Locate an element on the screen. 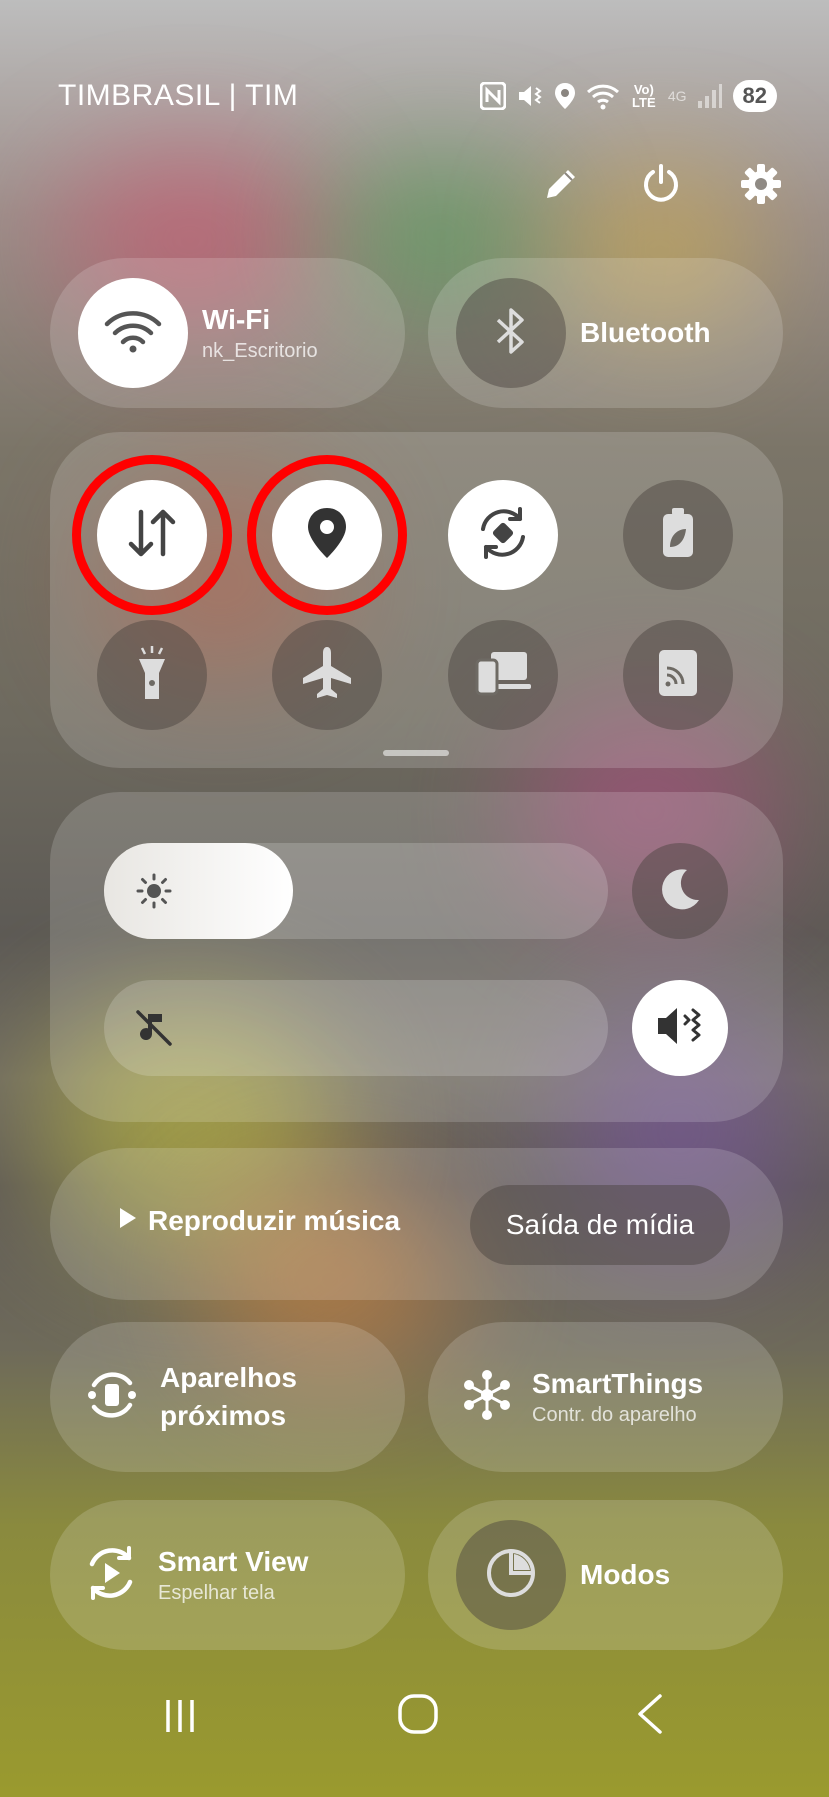 This screenshot has height=1797, width=829. wifi-tile: Wi-Fi nk_Escritorio is located at coordinates (227, 333).